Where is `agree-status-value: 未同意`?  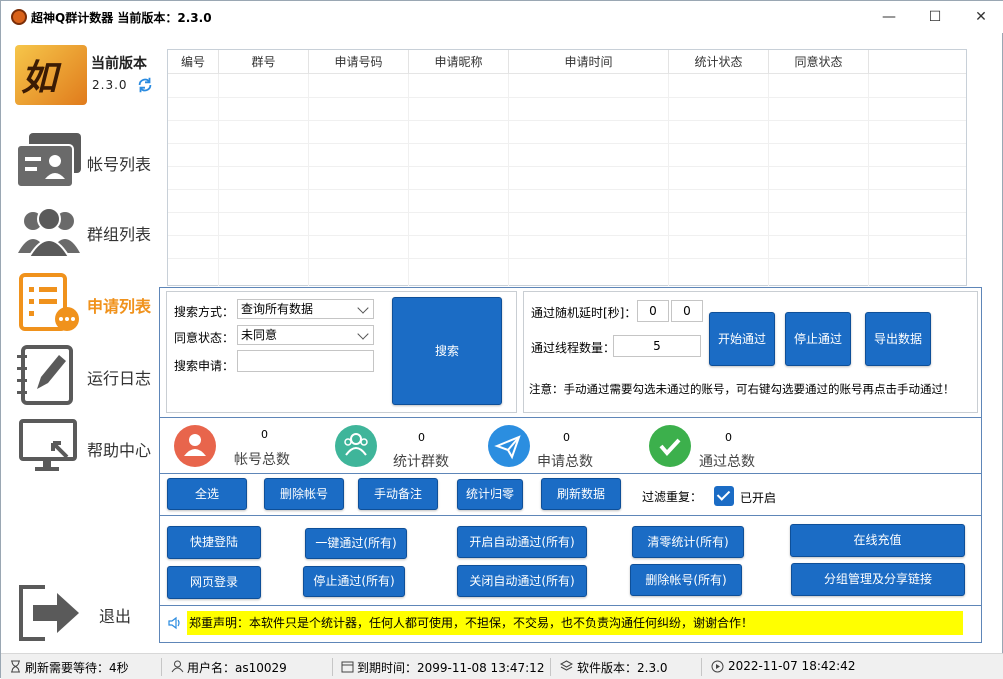
agree-status-value: 未同意 is located at coordinates (259, 335).